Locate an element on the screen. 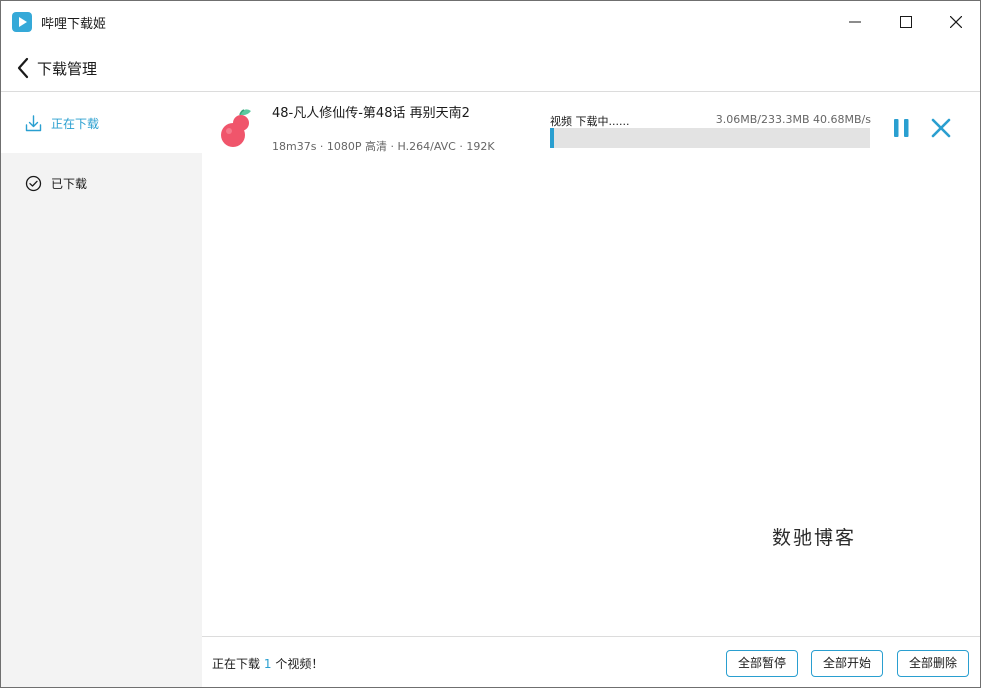  download-size-speed: 3.06MB/233.3MB 40.68MB/s is located at coordinates (793, 119).